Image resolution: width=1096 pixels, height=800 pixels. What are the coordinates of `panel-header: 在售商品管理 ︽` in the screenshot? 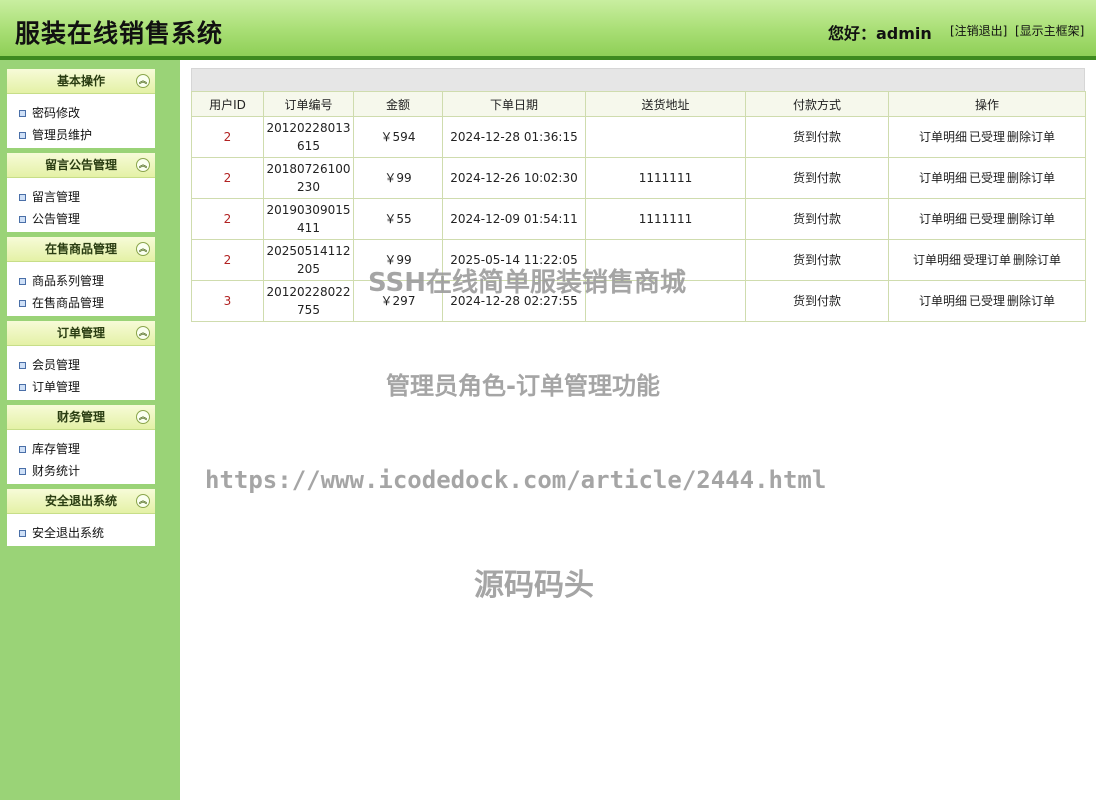 It's located at (81, 249).